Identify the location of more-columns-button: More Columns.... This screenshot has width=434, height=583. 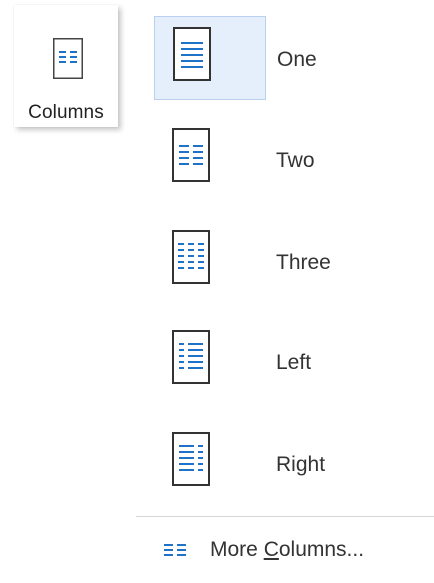
(285, 550).